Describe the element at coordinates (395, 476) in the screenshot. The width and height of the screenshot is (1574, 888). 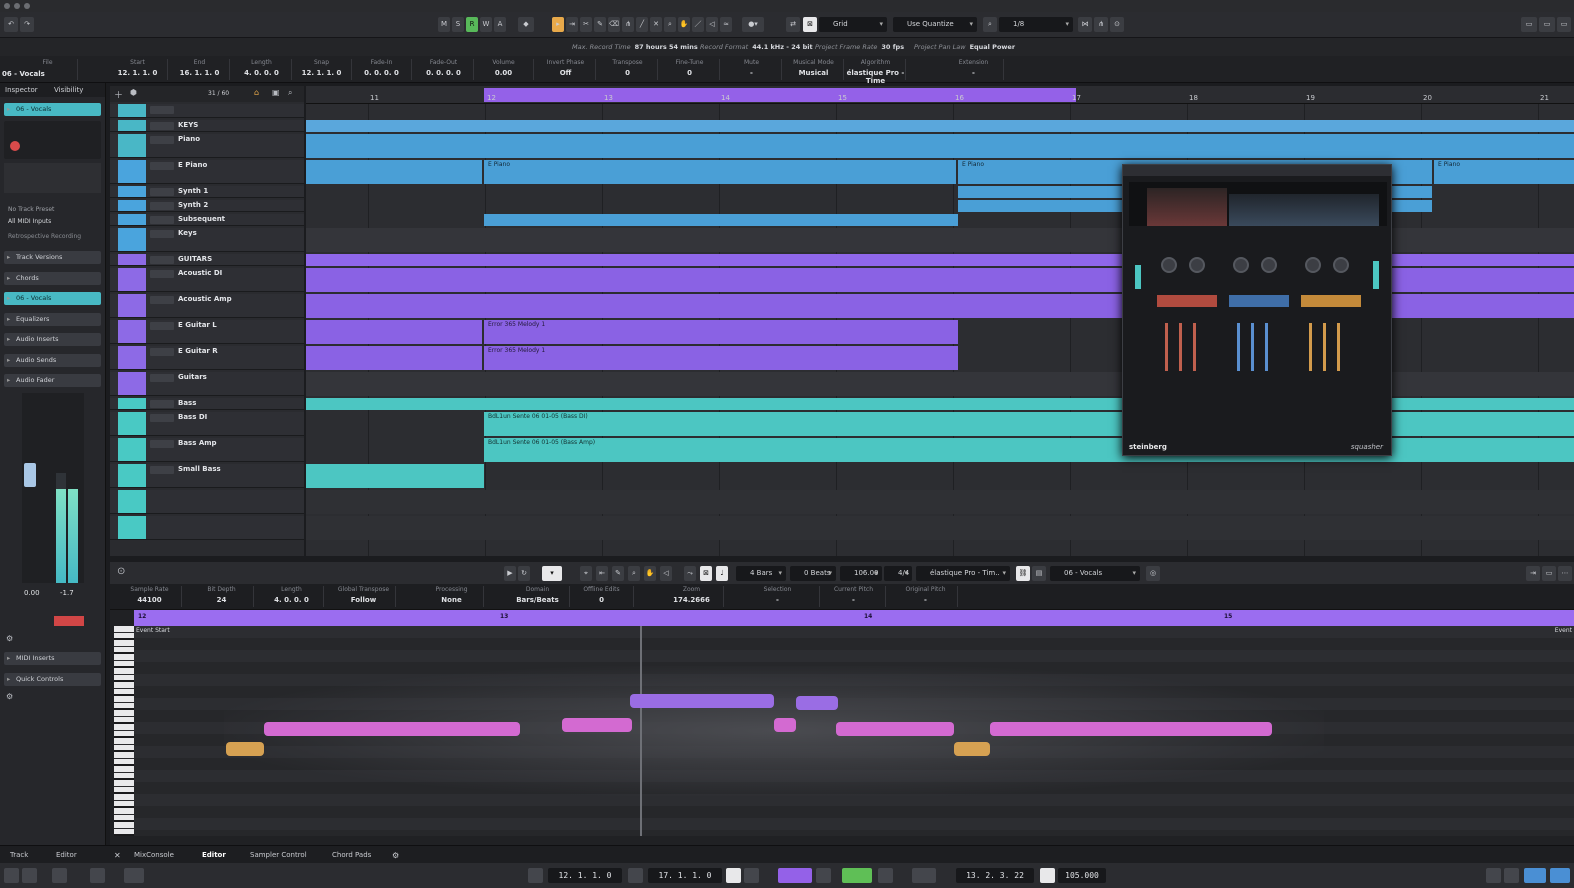
I see `midi-part` at that location.